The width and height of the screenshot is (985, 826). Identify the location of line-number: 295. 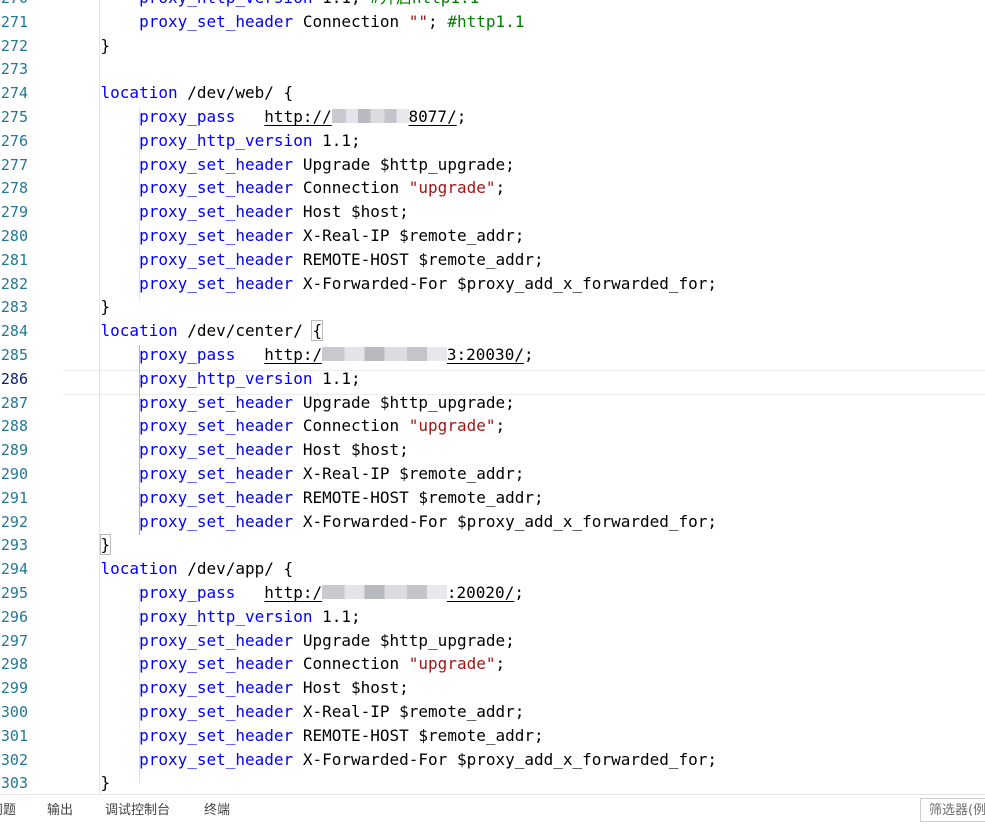
(14, 593).